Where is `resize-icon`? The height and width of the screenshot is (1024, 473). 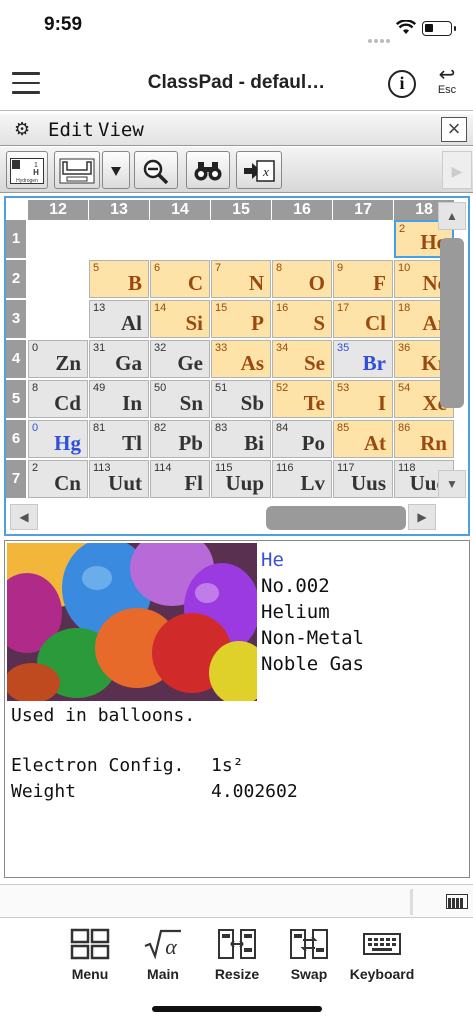 resize-icon is located at coordinates (237, 944).